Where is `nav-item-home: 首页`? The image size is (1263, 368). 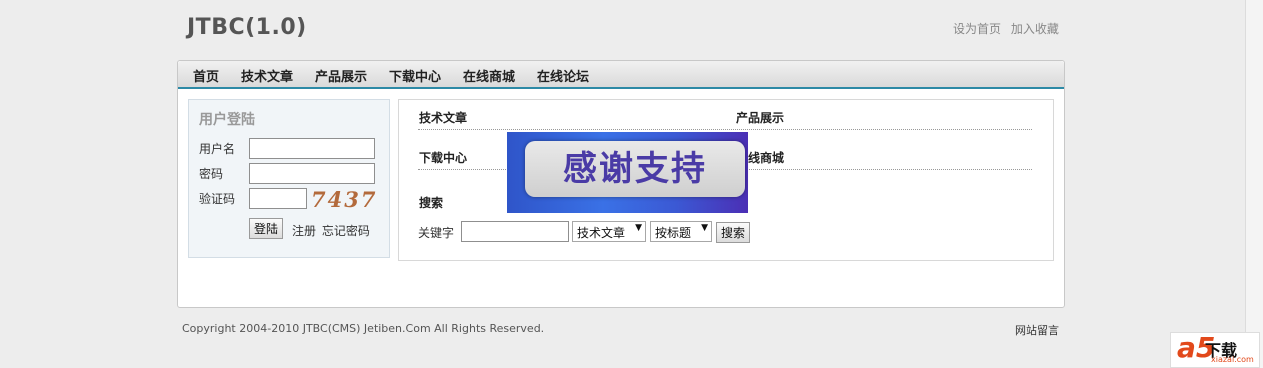
nav-item-home: 首页 is located at coordinates (206, 75).